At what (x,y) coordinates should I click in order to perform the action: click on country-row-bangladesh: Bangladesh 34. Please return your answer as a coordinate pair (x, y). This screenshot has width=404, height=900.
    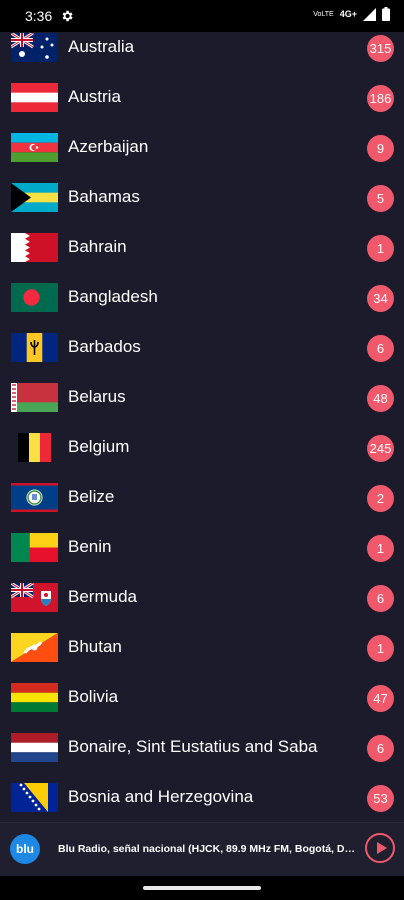
    Looking at the image, I should click on (202, 298).